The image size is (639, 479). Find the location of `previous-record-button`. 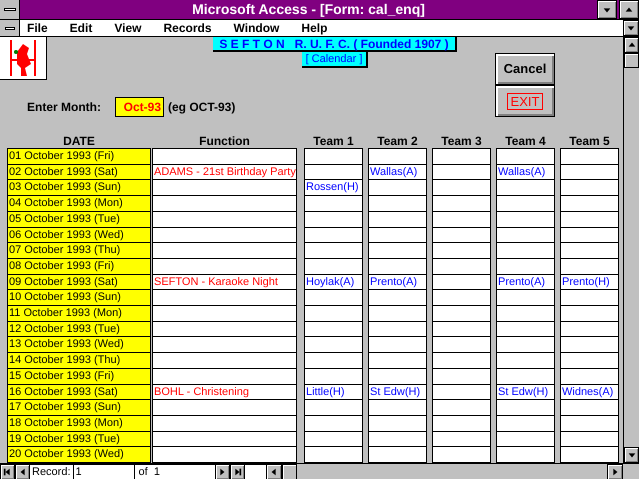

previous-record-button is located at coordinates (22, 471).